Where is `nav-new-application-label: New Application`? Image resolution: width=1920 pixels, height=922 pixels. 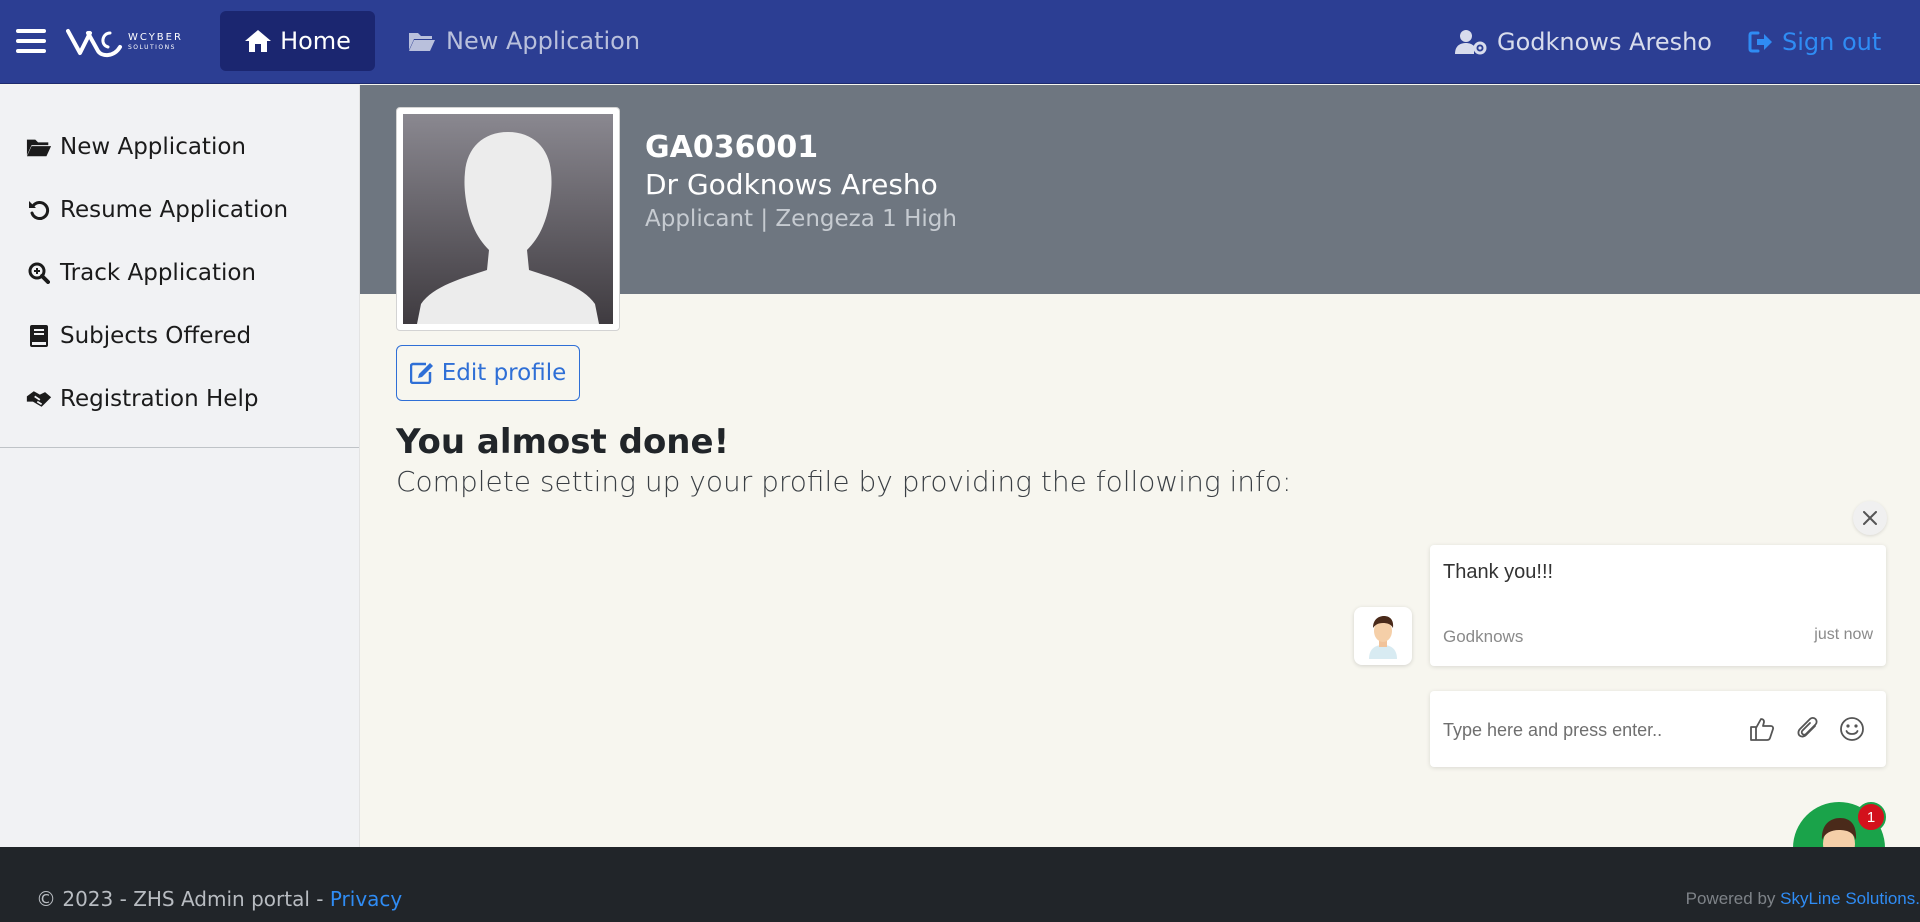
nav-new-application-label: New Application is located at coordinates (543, 41).